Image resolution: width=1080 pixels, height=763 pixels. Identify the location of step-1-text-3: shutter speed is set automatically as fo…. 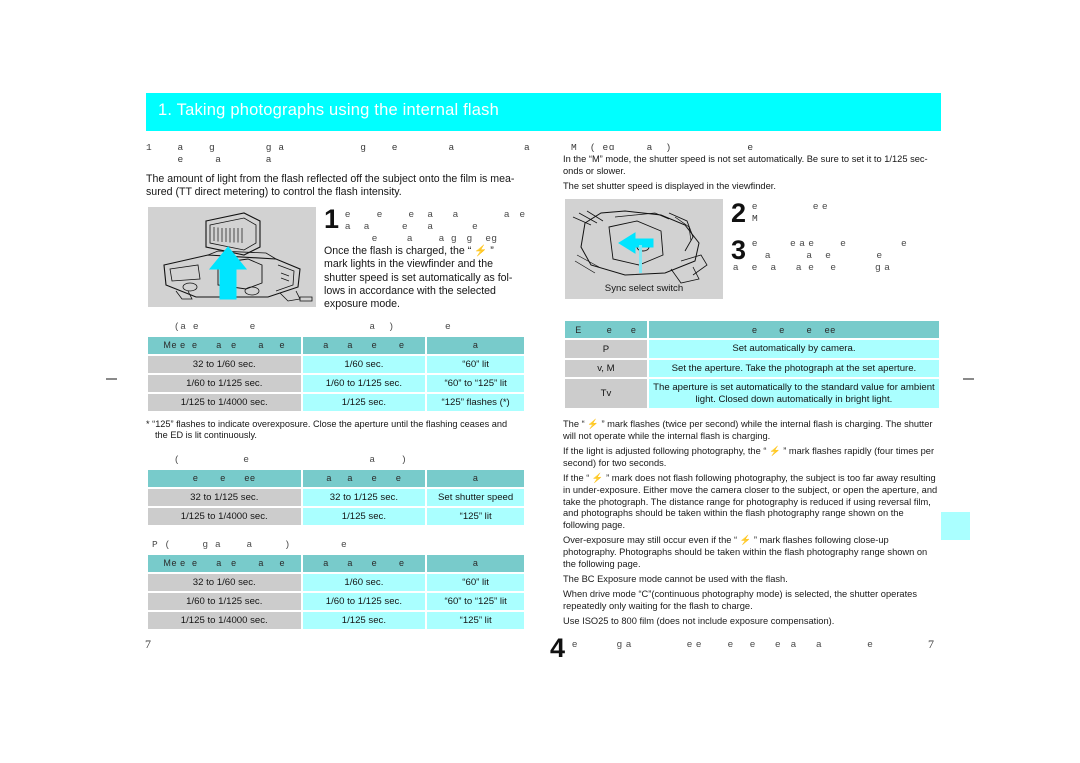
(418, 277).